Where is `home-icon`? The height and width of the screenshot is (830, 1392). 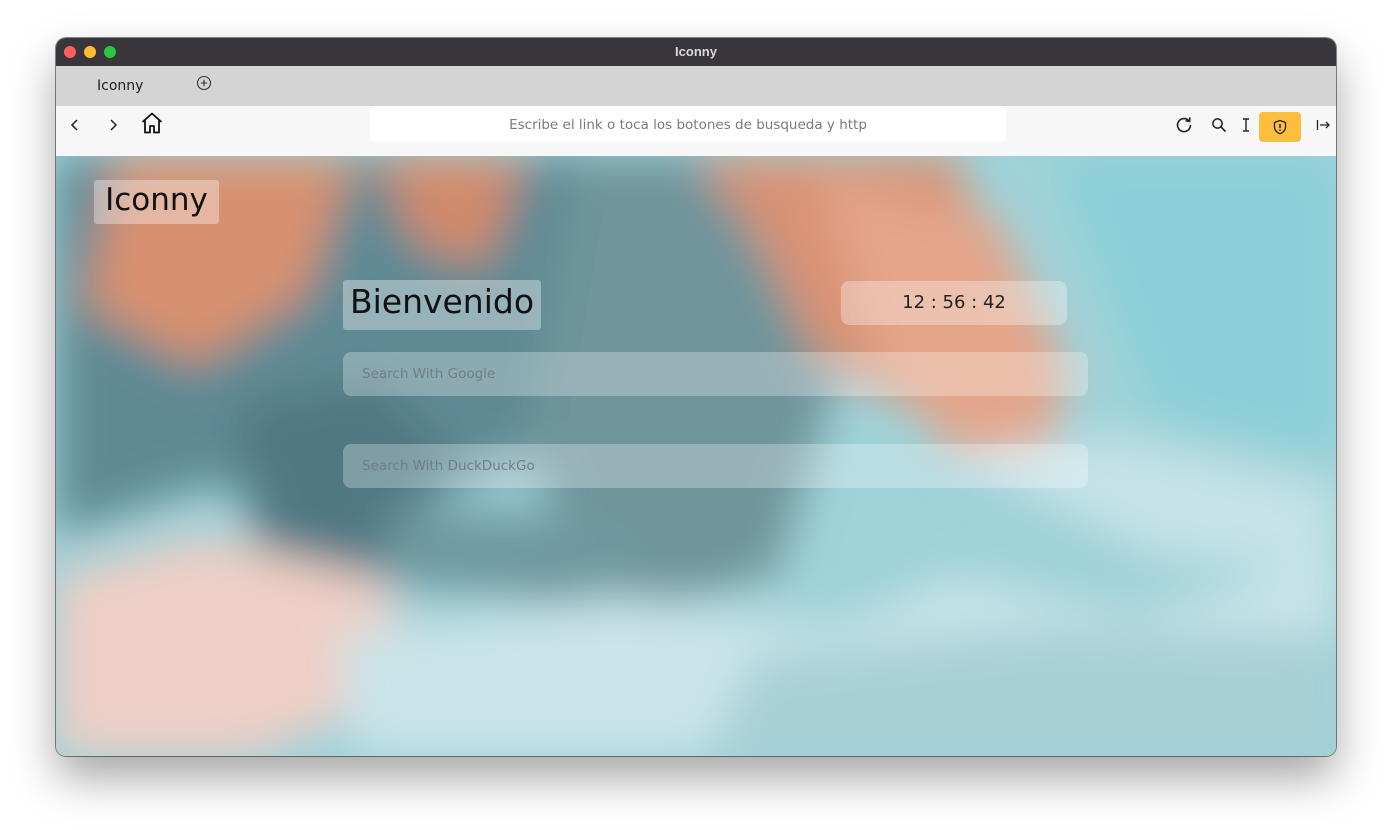
home-icon is located at coordinates (152, 123).